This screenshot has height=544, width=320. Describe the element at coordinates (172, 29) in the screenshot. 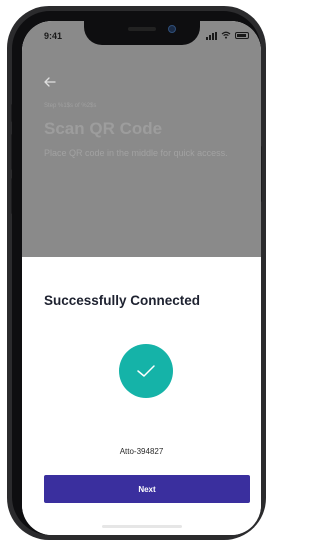

I see `front-camera` at that location.